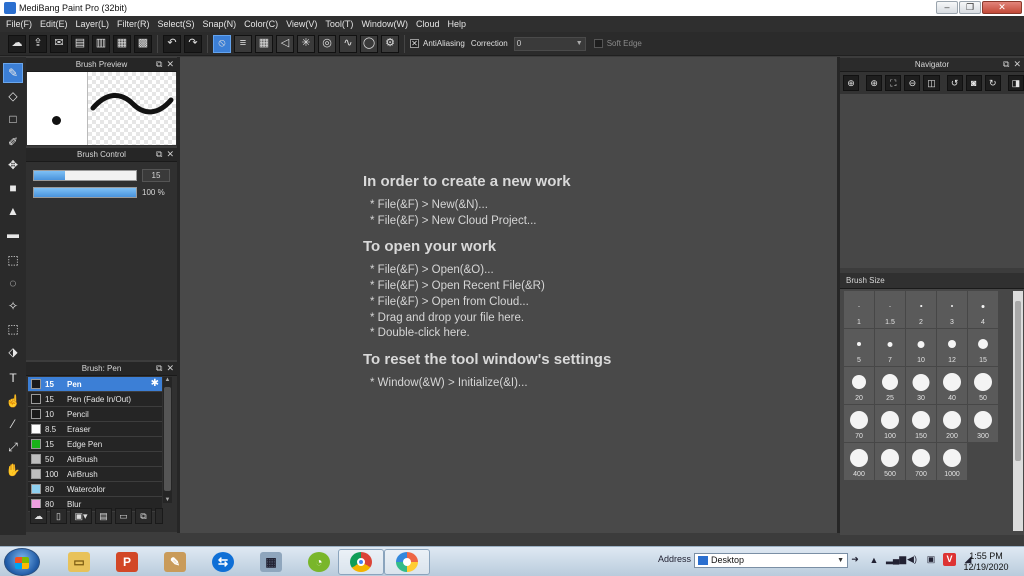 The width and height of the screenshot is (1024, 576). Describe the element at coordinates (21, 24) in the screenshot. I see `menu-file: File(F)` at that location.